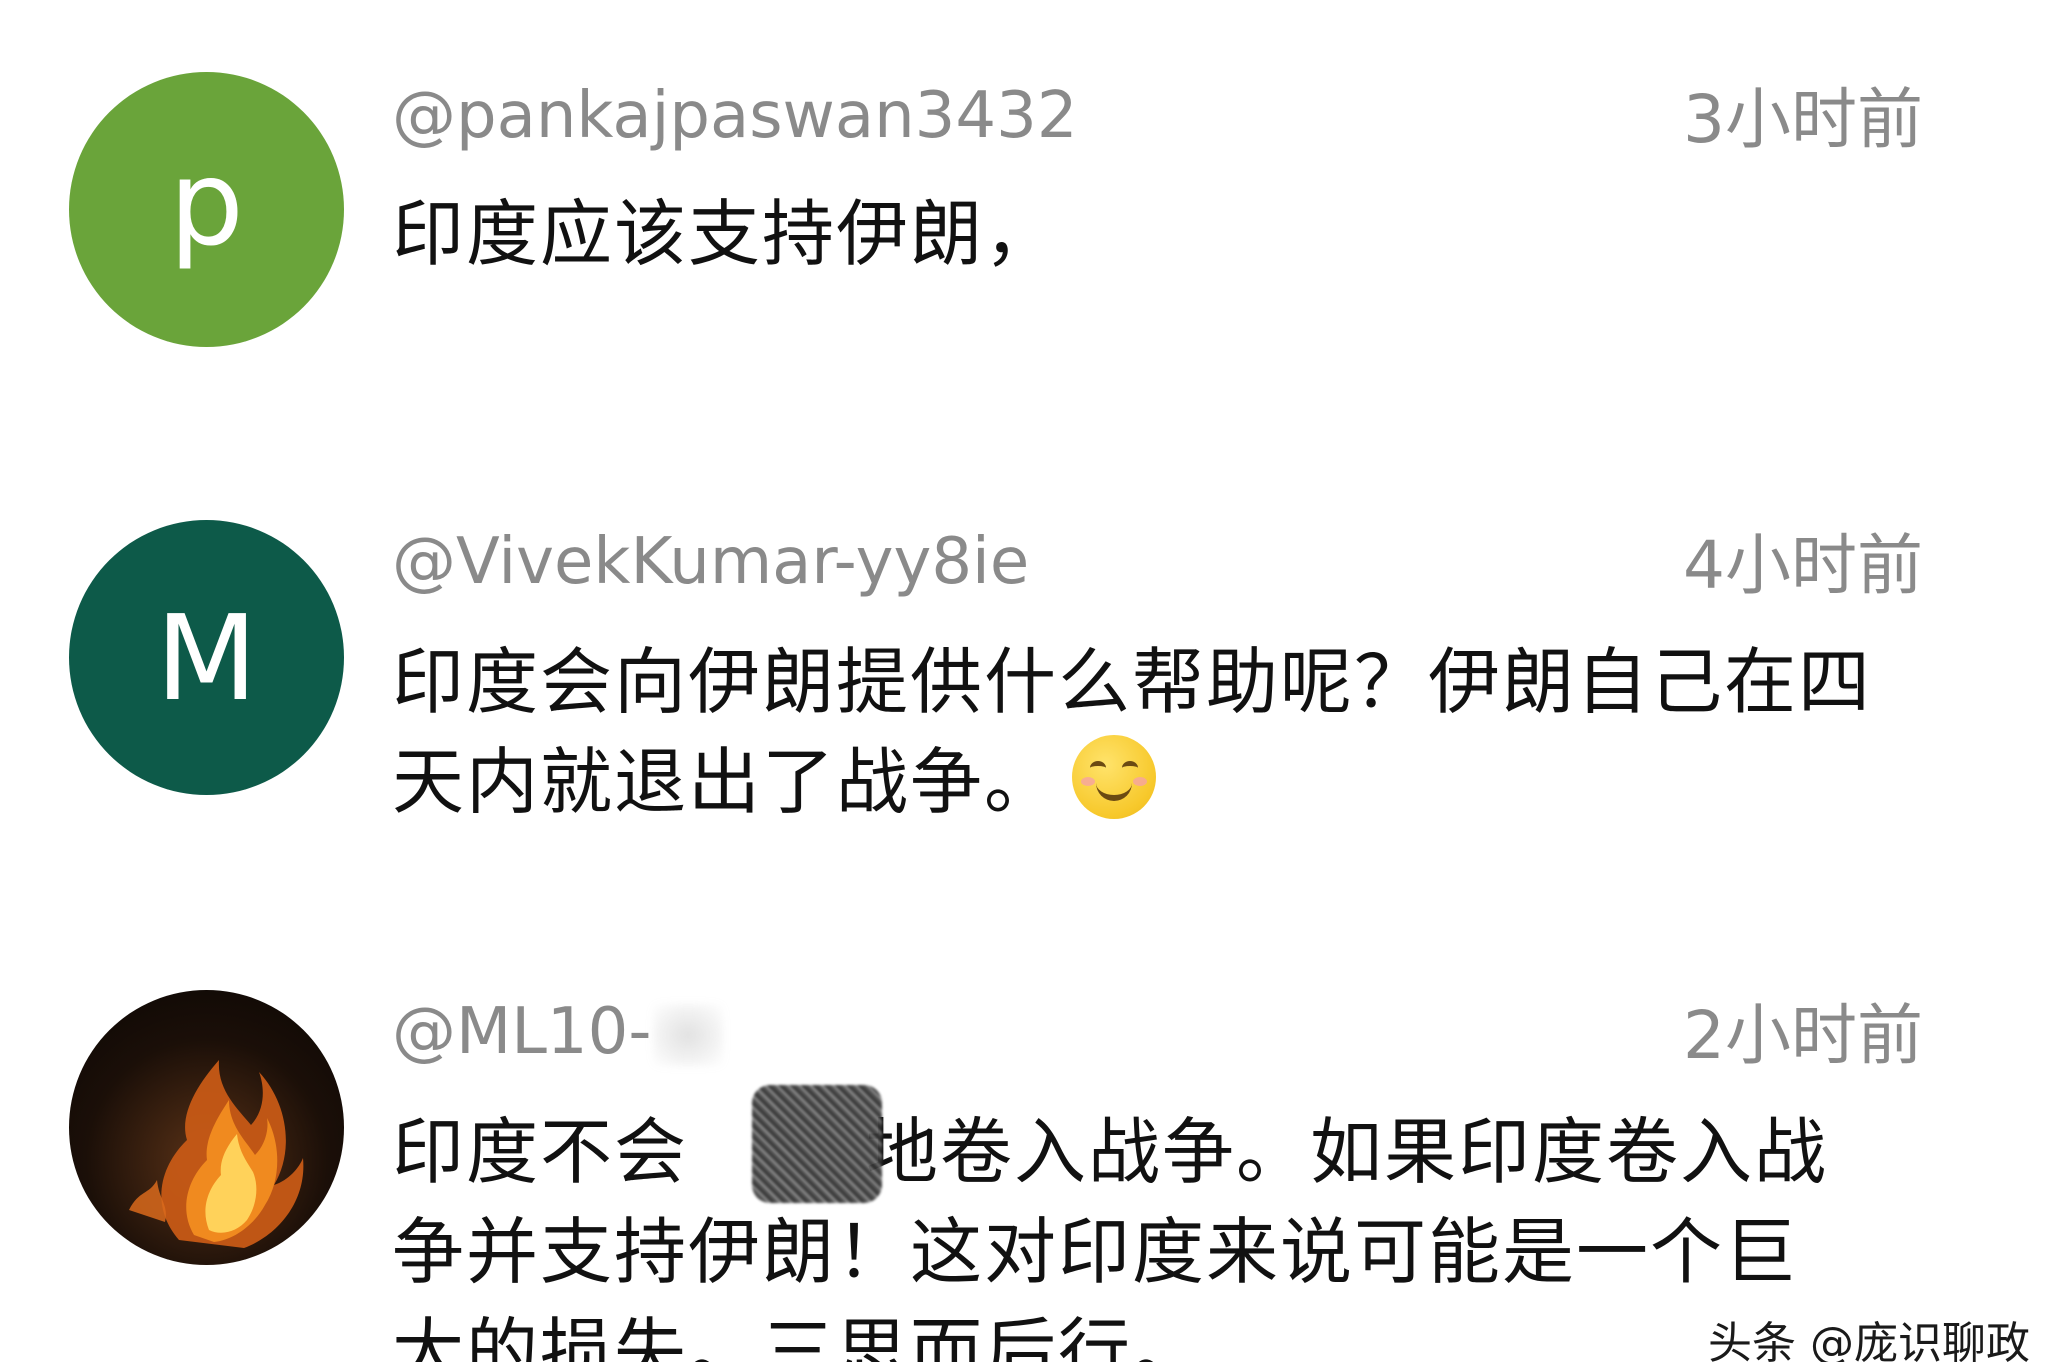 This screenshot has height=1362, width=2048. Describe the element at coordinates (206, 202) in the screenshot. I see `avatar-letter: p` at that location.